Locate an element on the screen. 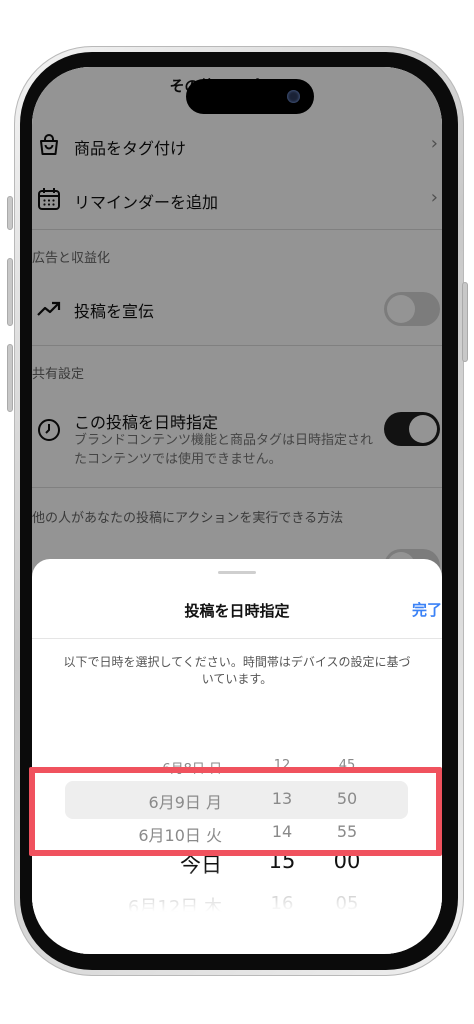  picker-fade-bottom is located at coordinates (237, 889).